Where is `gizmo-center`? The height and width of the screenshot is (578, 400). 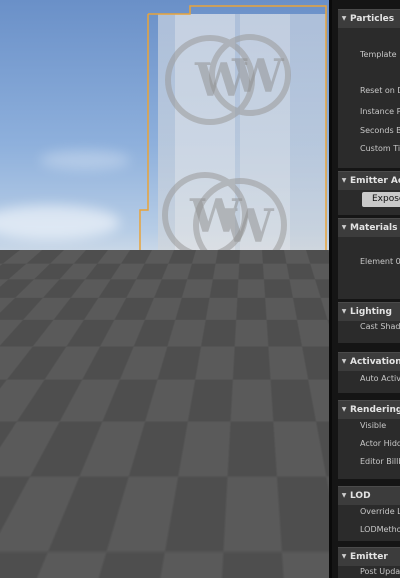 gizmo-center is located at coordinates (295, 532).